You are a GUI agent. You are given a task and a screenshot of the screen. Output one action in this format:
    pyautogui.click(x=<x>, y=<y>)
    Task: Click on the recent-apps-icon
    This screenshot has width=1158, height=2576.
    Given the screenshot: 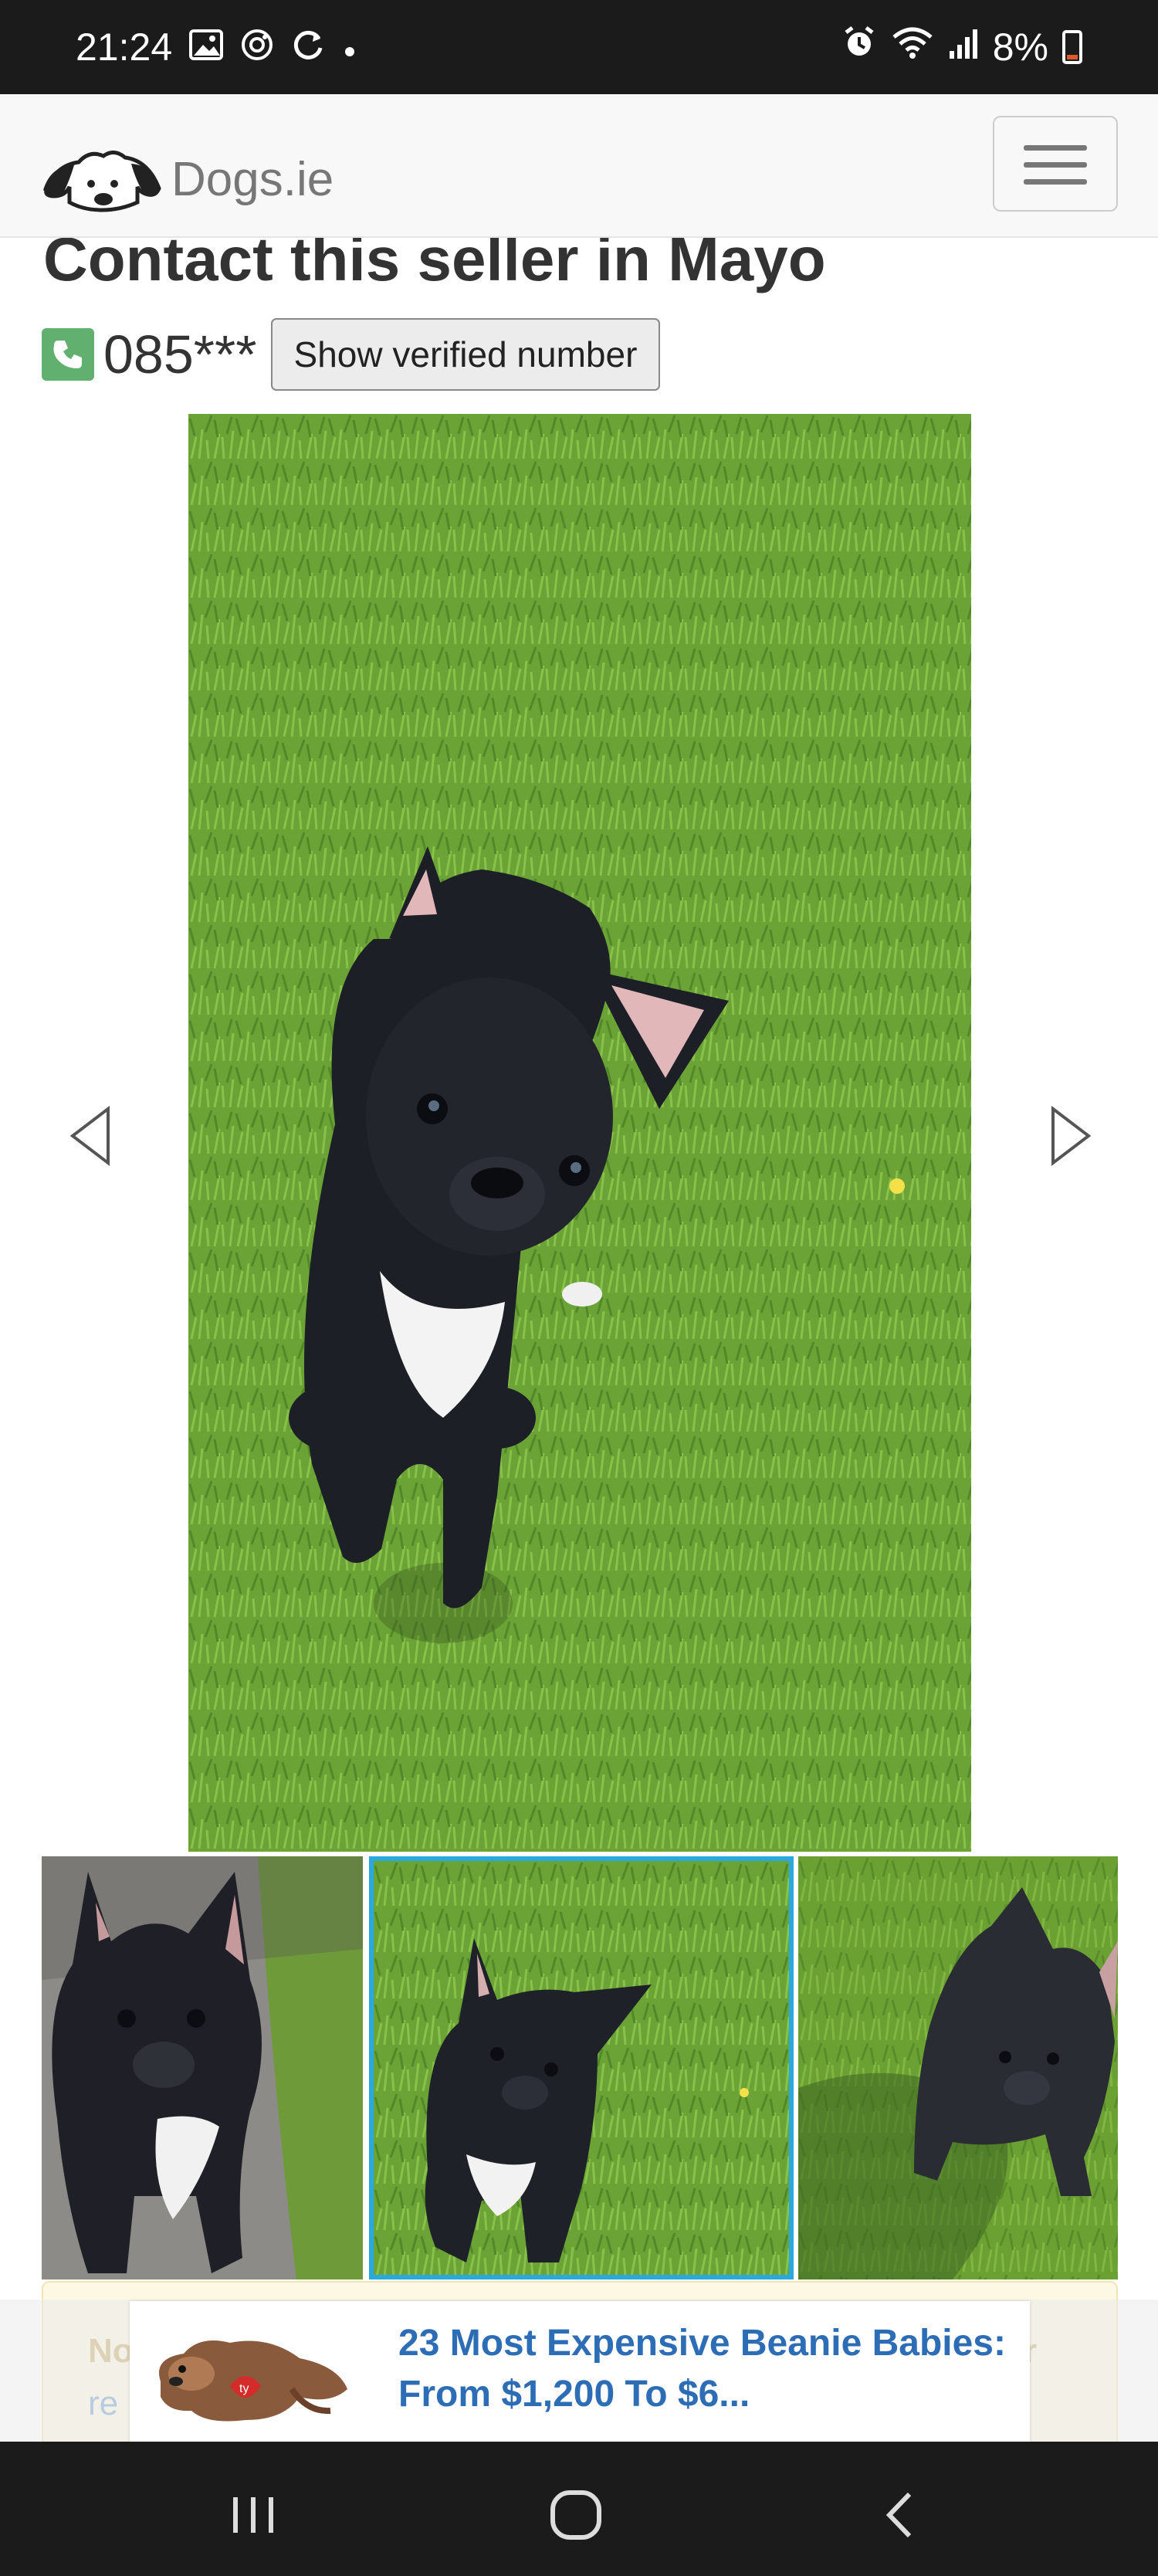 What is the action you would take?
    pyautogui.click(x=253, y=2515)
    